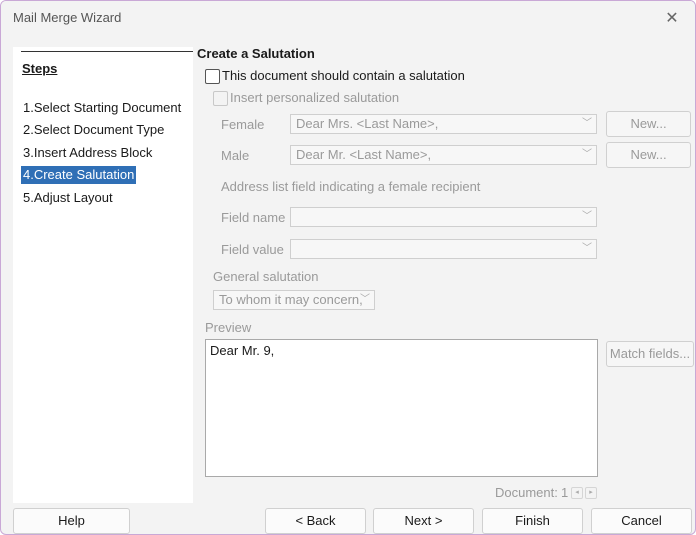 The image size is (696, 535). I want to click on cancel-button-label: Cancel, so click(641, 520).